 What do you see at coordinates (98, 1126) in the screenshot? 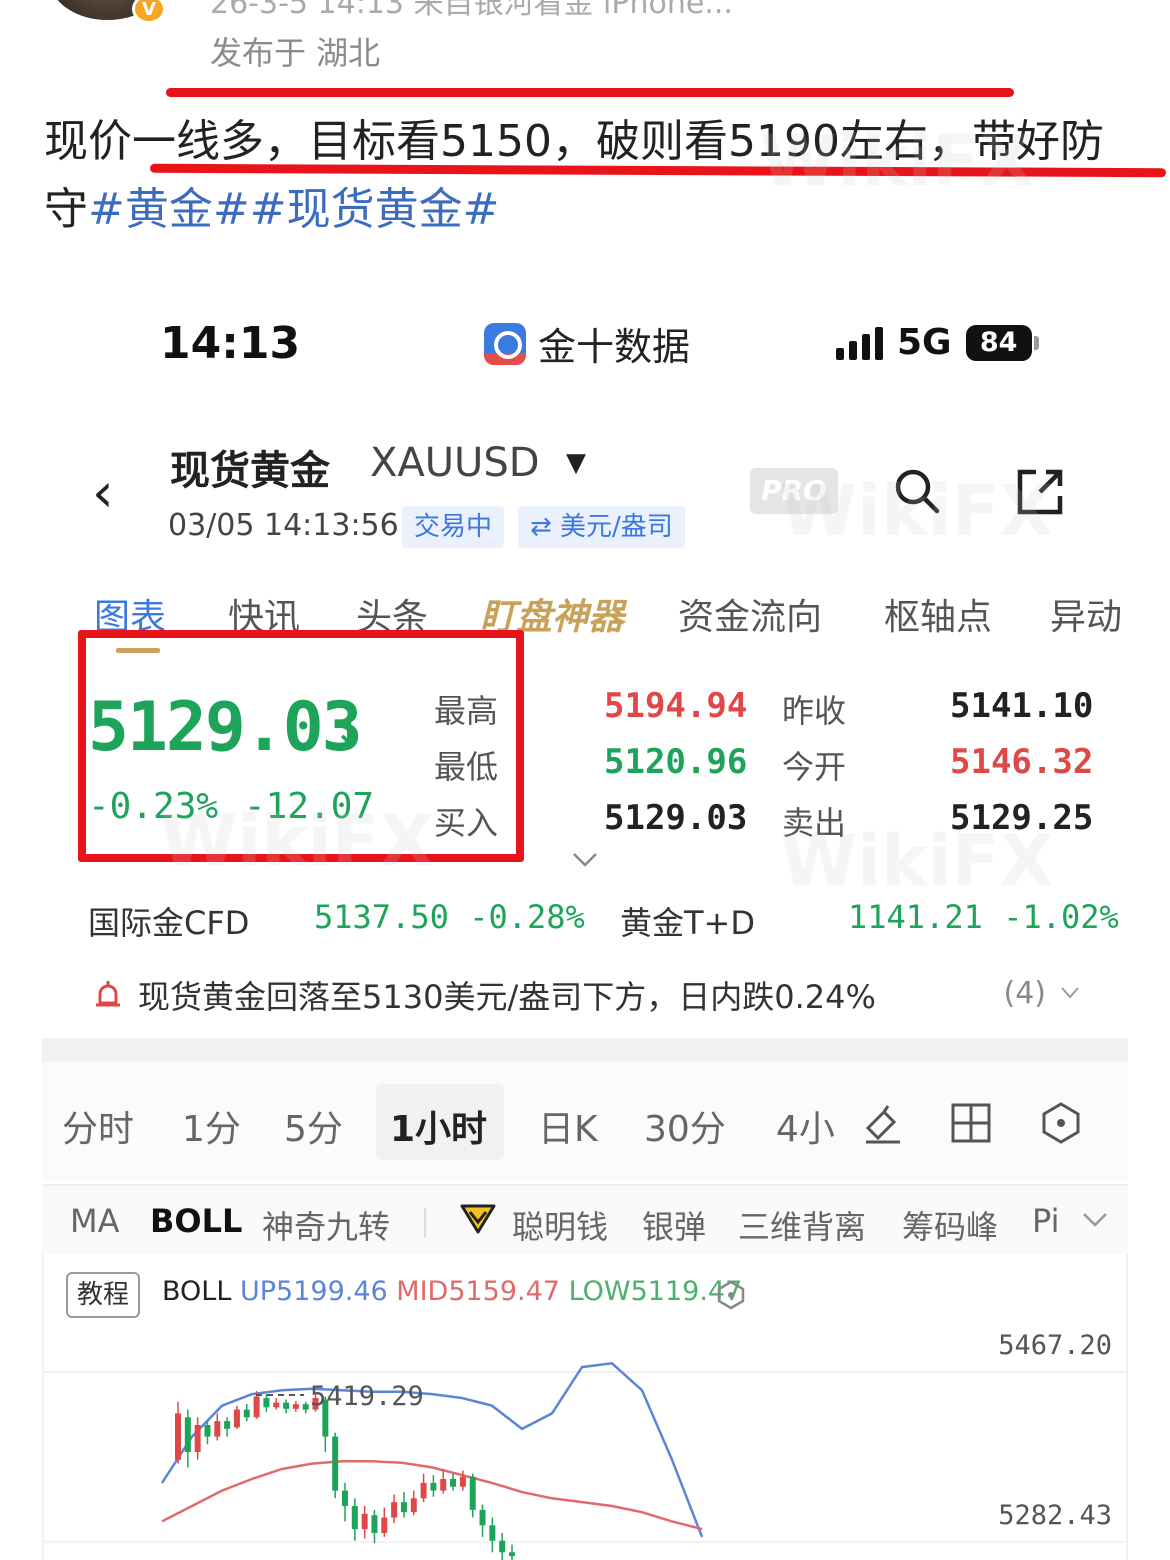
I see `period-timeshare: 分时` at bounding box center [98, 1126].